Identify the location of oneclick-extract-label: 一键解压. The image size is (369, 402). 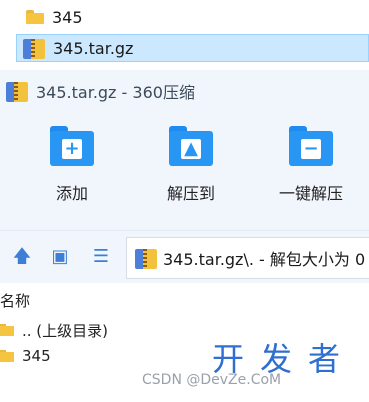
(310, 193).